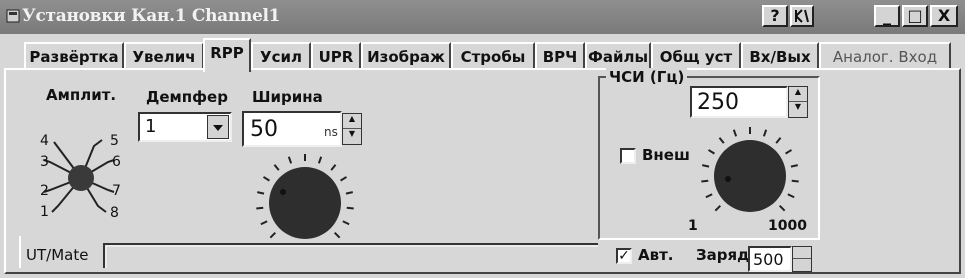 Image resolution: width=965 pixels, height=278 pixels. What do you see at coordinates (628, 156) in the screenshot?
I see `external-checkbox` at bounding box center [628, 156].